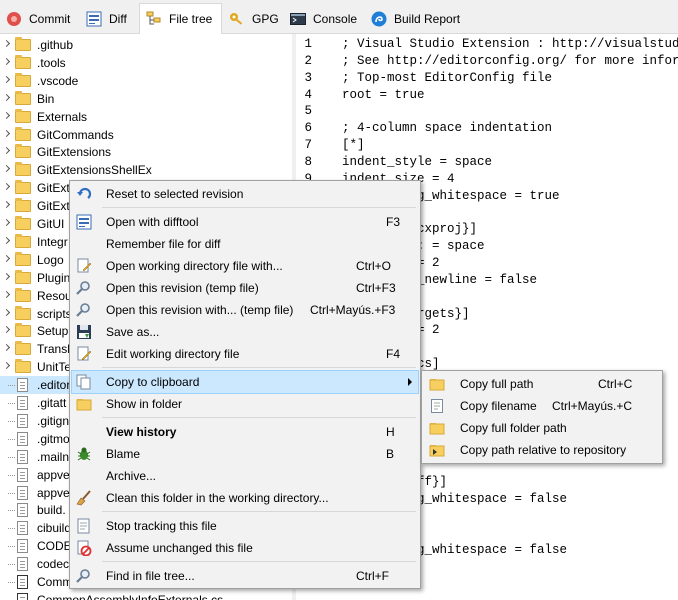 This screenshot has width=678, height=600. Describe the element at coordinates (144, 404) in the screenshot. I see `menu-item-label: Show in folder` at that location.